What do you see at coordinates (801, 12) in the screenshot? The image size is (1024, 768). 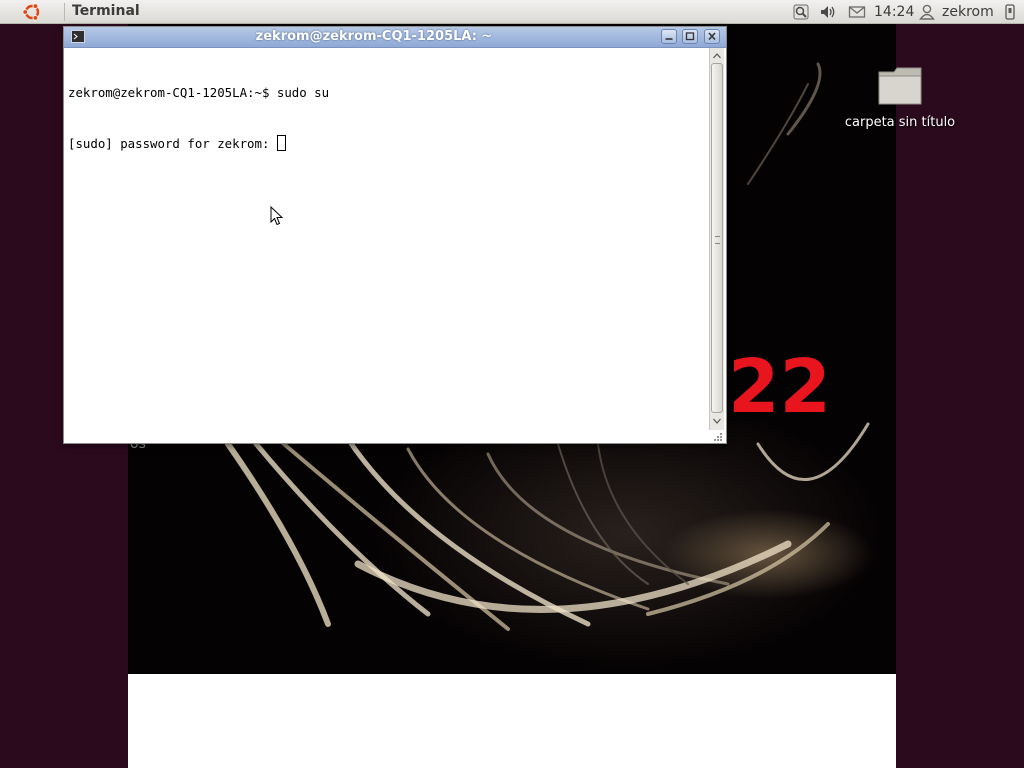 I see `network-icon` at bounding box center [801, 12].